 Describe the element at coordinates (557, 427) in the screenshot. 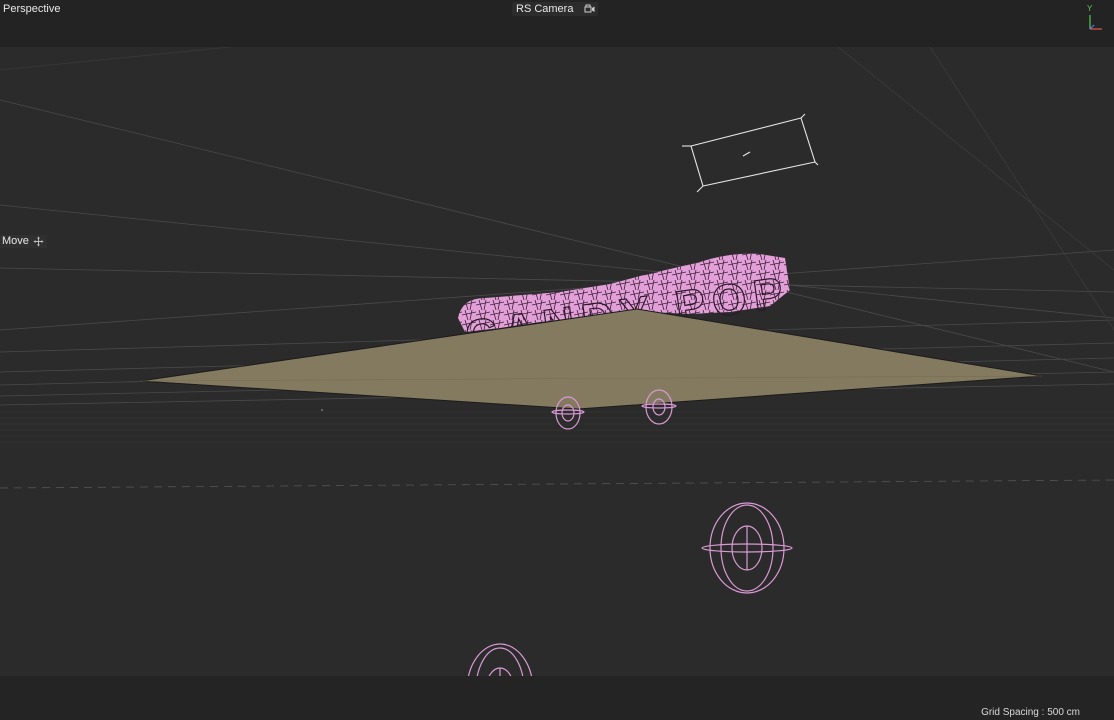

I see `ground-grid` at that location.